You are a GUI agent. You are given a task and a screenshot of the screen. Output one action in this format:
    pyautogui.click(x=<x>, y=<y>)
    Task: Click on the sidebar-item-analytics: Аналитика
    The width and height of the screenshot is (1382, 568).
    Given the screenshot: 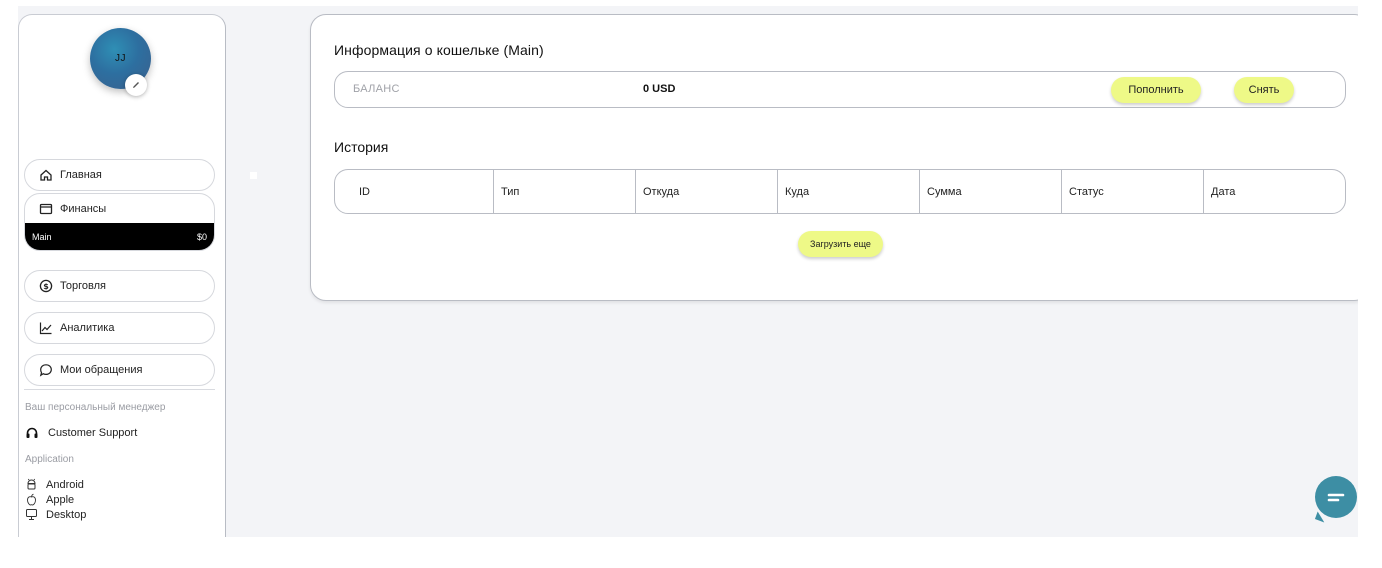 What is the action you would take?
    pyautogui.click(x=119, y=328)
    